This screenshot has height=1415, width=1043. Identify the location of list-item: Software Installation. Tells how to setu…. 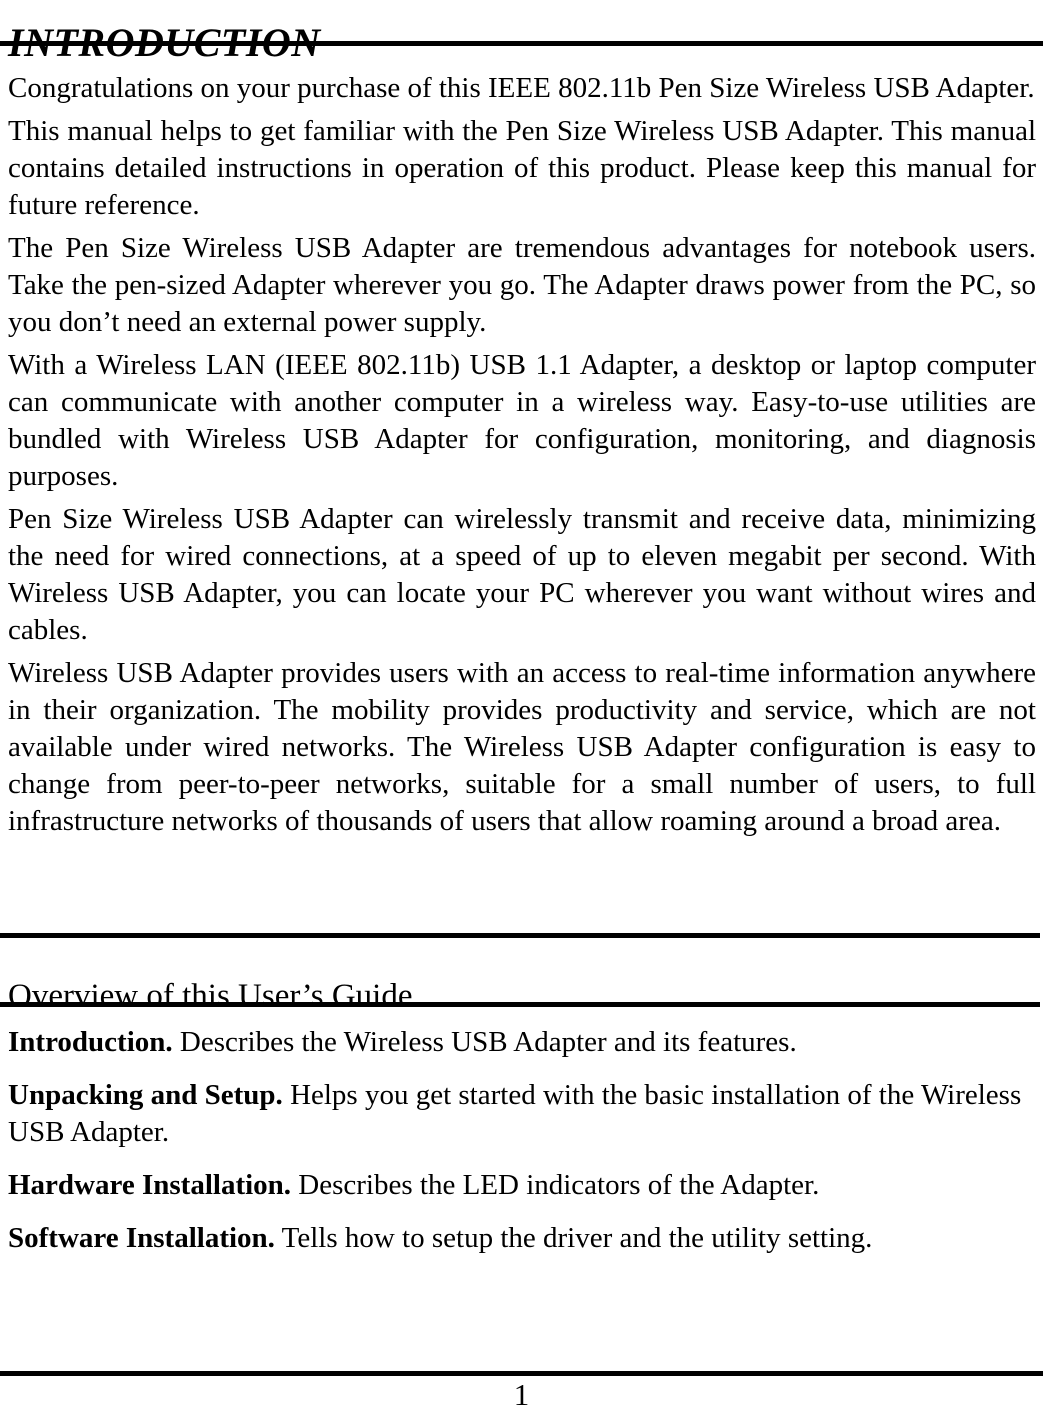
(522, 1238).